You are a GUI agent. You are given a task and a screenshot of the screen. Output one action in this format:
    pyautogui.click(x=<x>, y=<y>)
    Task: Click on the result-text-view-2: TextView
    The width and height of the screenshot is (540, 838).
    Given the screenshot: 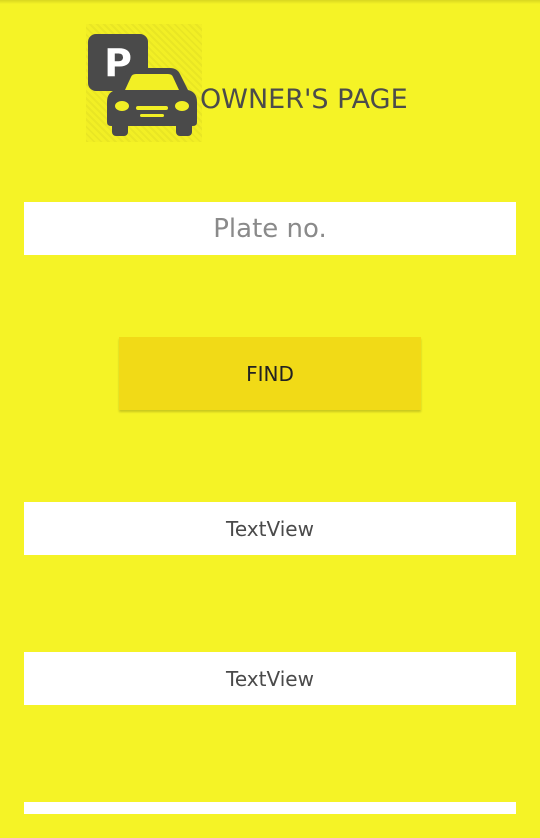 What is the action you would take?
    pyautogui.click(x=270, y=678)
    